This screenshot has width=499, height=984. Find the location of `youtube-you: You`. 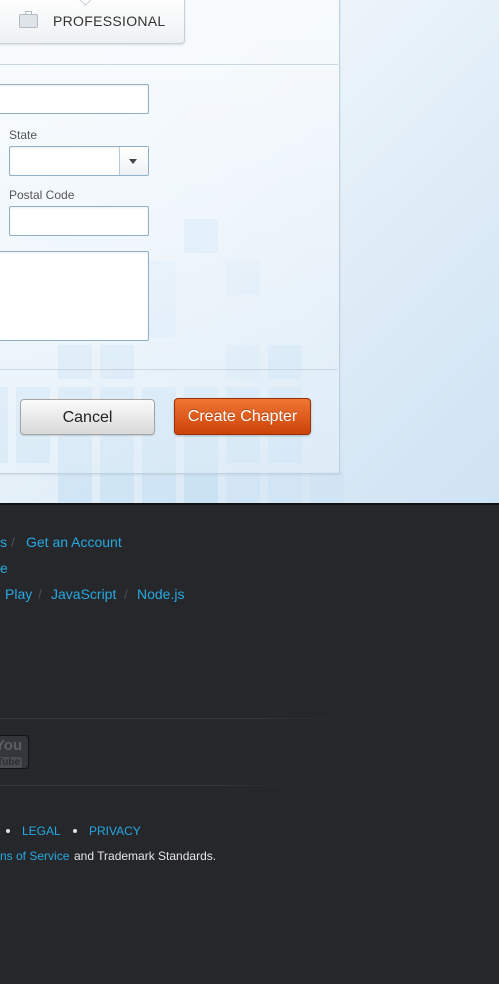

youtube-you: You is located at coordinates (11, 745).